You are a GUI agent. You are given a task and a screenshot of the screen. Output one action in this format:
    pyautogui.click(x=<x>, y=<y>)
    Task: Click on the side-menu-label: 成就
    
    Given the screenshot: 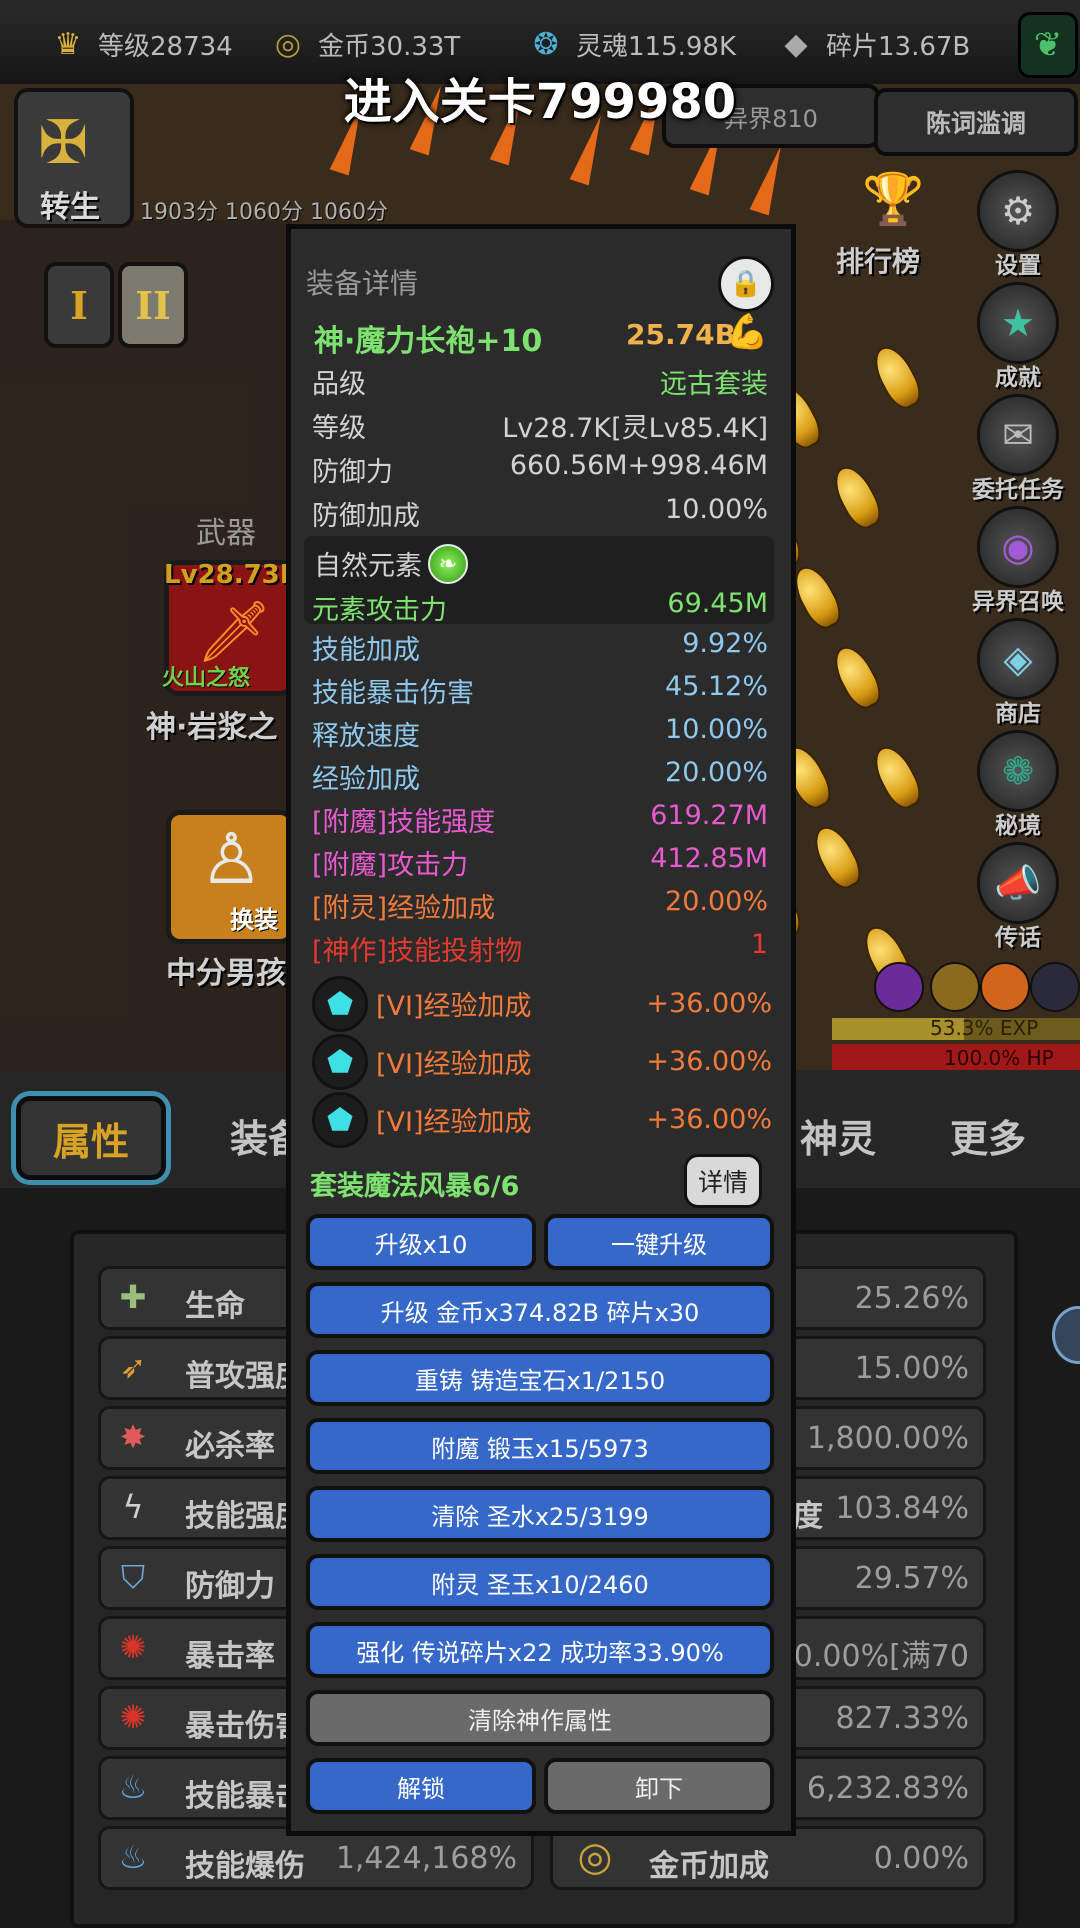 What is the action you would take?
    pyautogui.click(x=1018, y=378)
    